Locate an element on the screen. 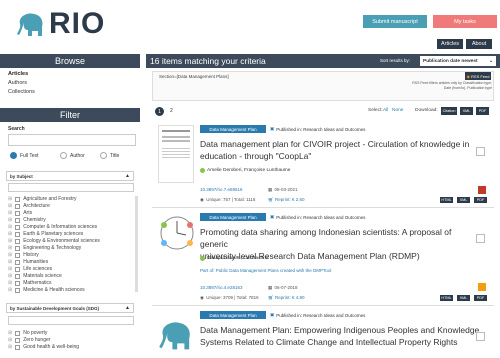  subject-scrollbar is located at coordinates (136, 244).